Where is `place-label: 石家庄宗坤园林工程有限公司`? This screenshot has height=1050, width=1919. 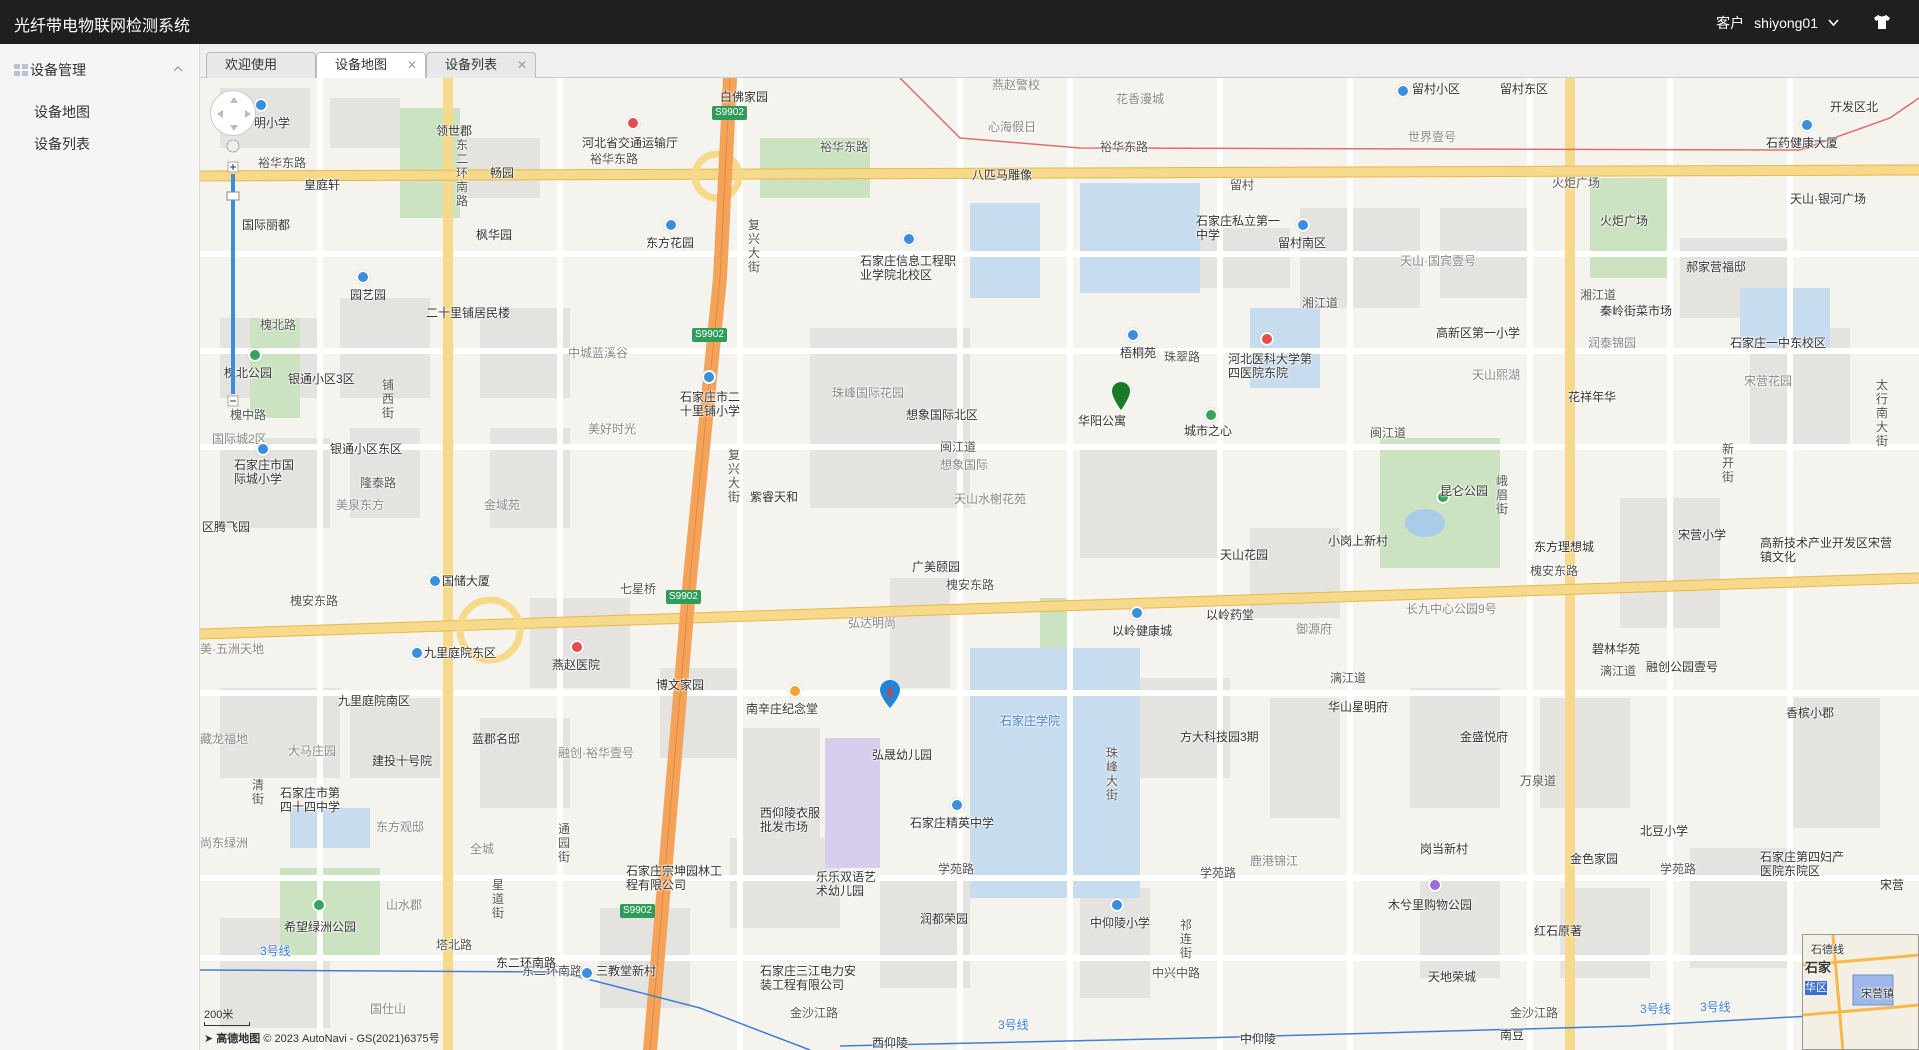
place-label: 石家庄宗坤园林工程有限公司 is located at coordinates (674, 878).